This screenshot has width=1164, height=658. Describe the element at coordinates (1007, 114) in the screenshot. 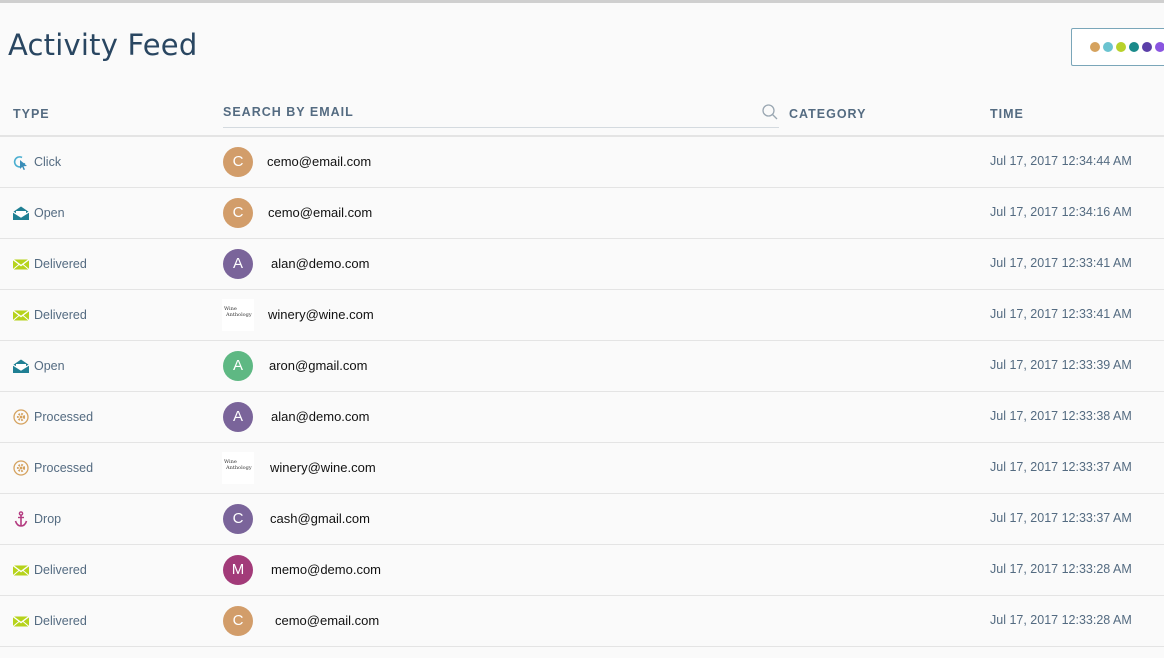

I see `time-column-header: TIME` at that location.